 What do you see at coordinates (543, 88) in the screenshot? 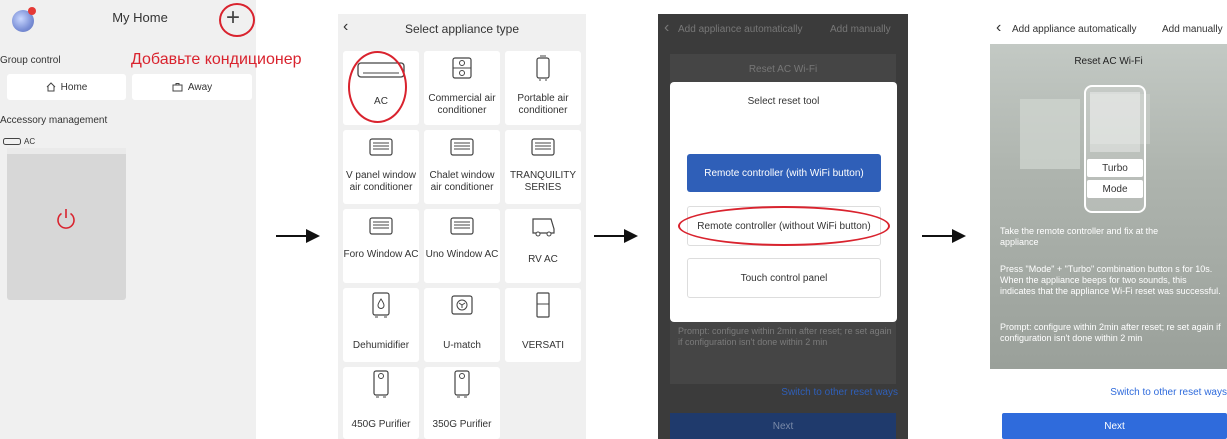
I see `tile-portable-ac: Portable air conditioner` at bounding box center [543, 88].